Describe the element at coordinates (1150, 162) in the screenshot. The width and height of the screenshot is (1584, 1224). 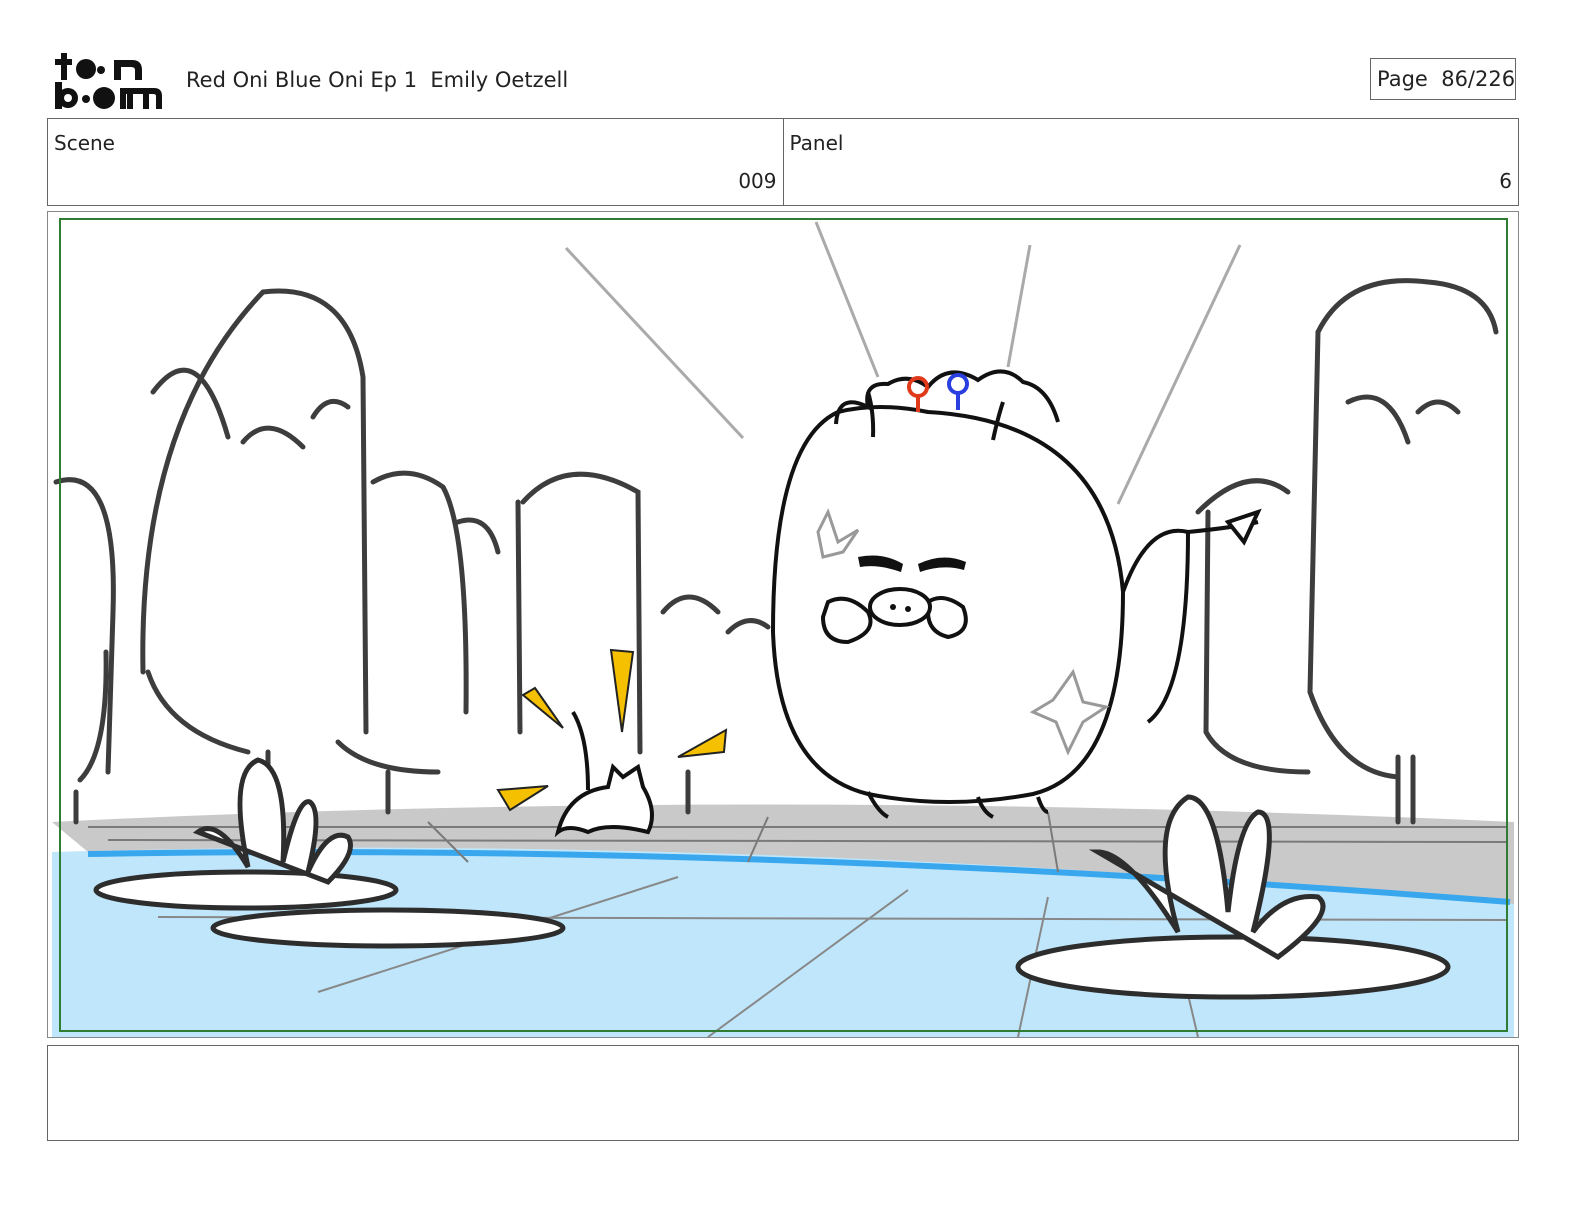
I see `panel-cell: Panel 6` at that location.